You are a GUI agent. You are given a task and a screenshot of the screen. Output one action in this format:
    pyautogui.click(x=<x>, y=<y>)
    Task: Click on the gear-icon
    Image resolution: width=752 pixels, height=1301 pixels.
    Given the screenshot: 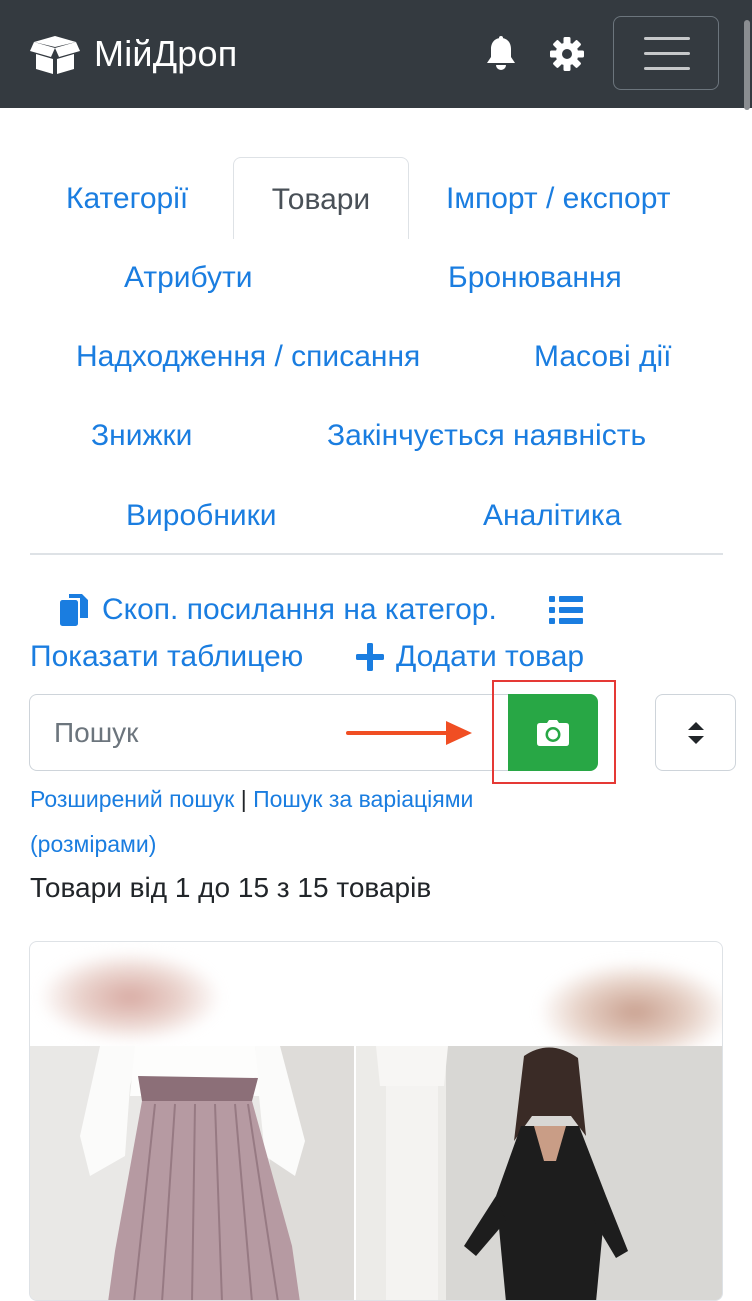 What is the action you would take?
    pyautogui.click(x=567, y=54)
    